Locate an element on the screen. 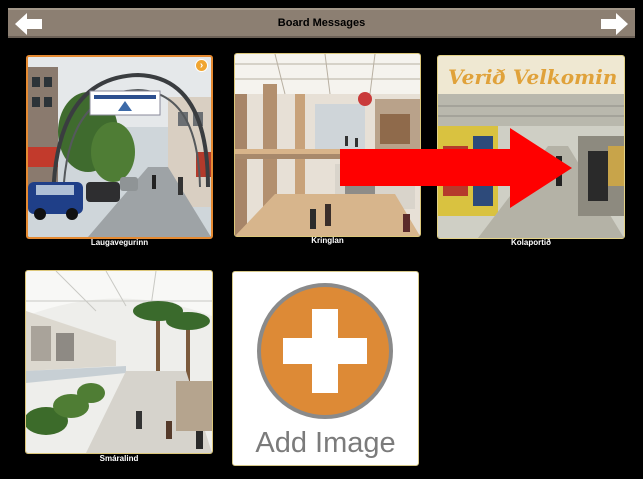 This screenshot has width=643, height=479. arrow-right-icon is located at coordinates (614, 24).